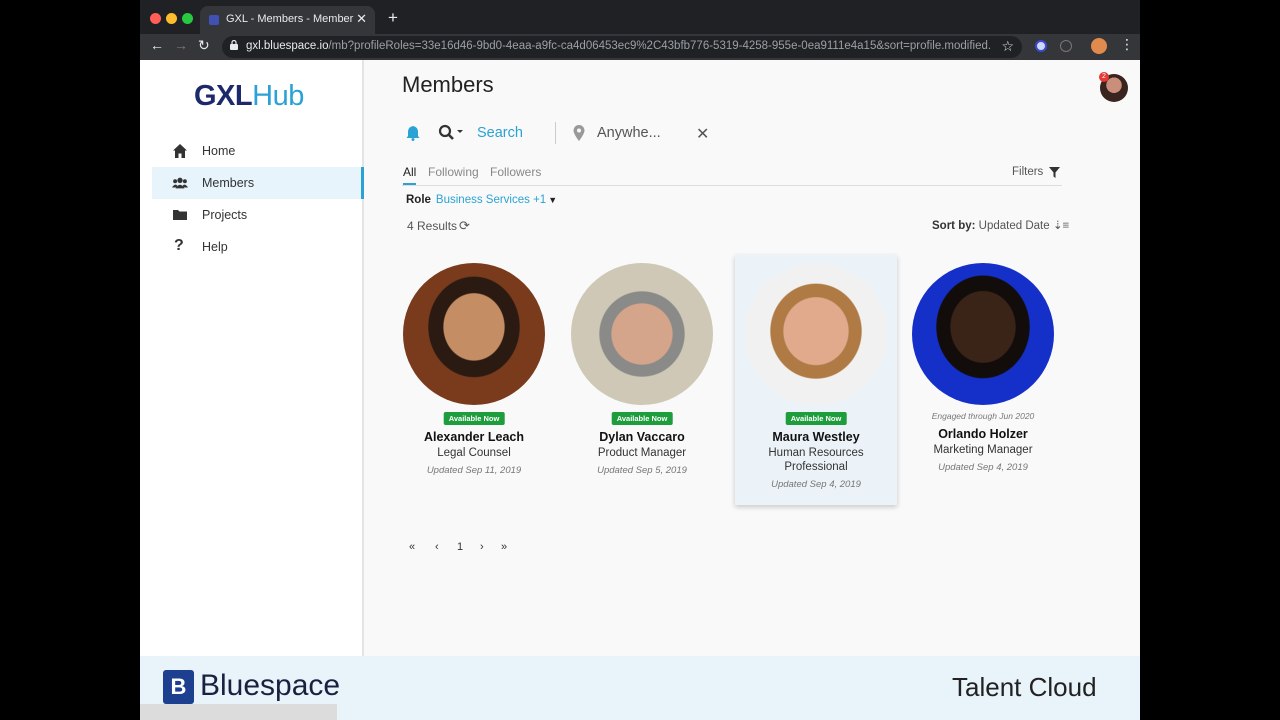 This screenshot has width=1280, height=720. What do you see at coordinates (640, 17) in the screenshot?
I see `tab-strip: GXL - Members - Member List ✕ +` at bounding box center [640, 17].